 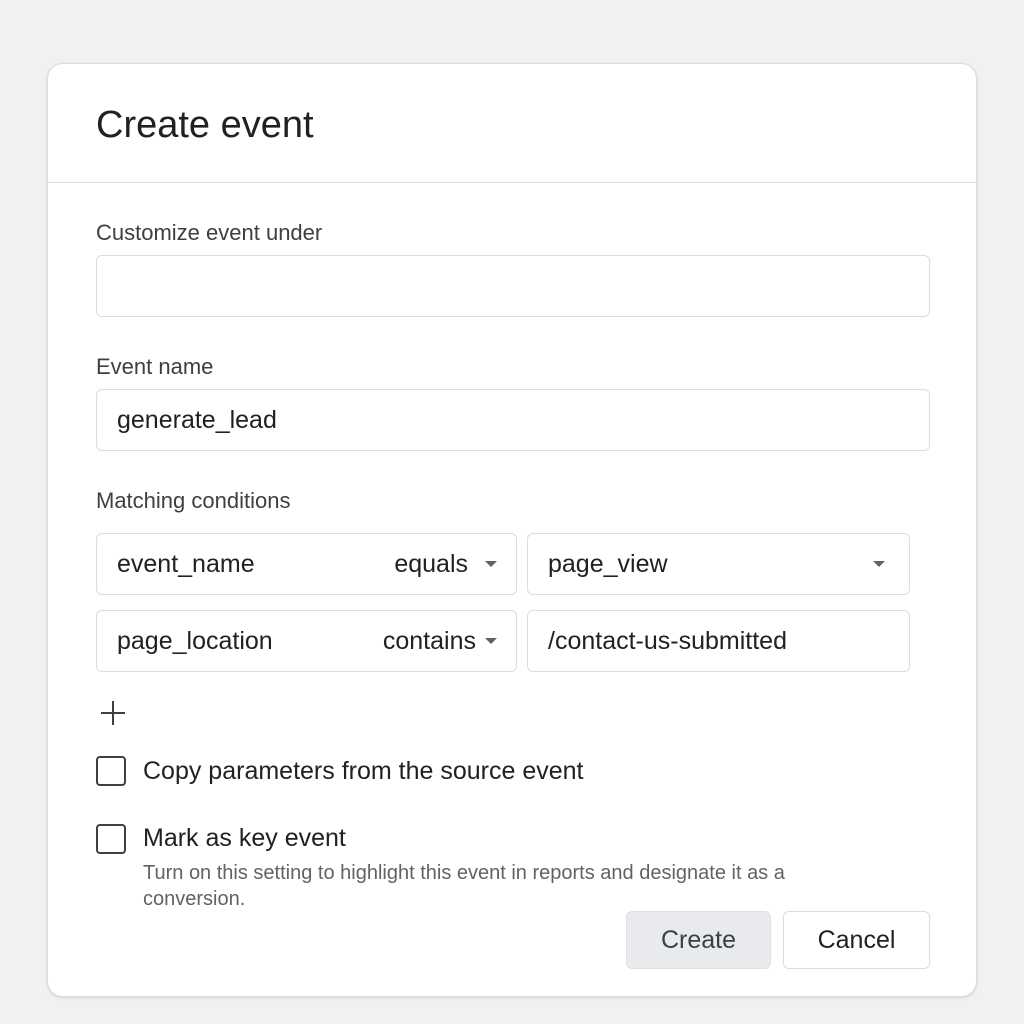 I want to click on customize-event-input, so click(x=513, y=286).